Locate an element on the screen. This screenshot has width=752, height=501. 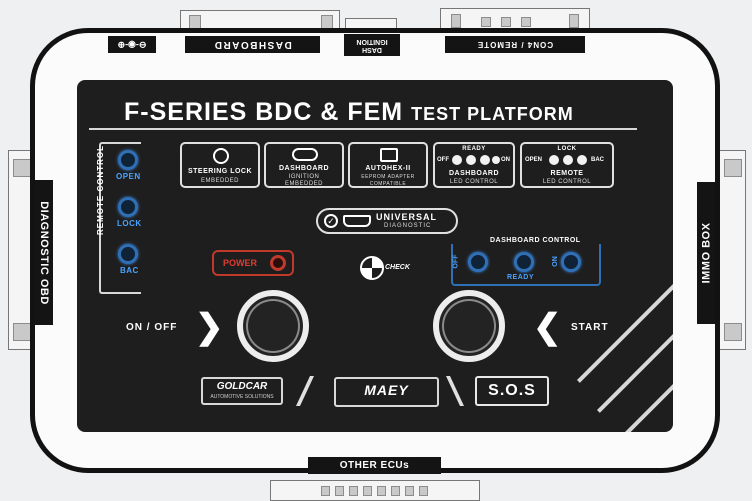
on-off-knob is located at coordinates (273, 326).